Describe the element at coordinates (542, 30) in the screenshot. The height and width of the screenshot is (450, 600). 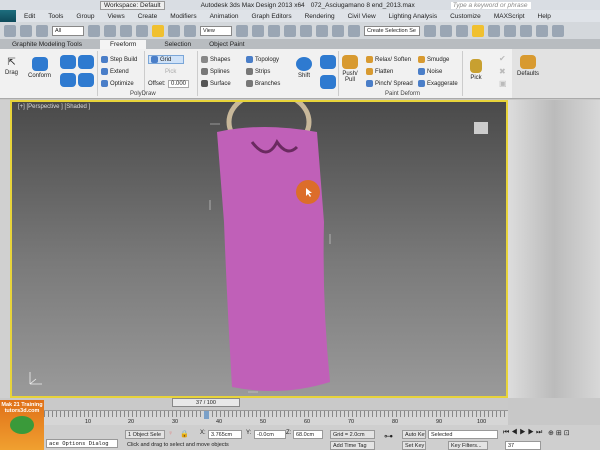
I see `render-setup-icon` at that location.